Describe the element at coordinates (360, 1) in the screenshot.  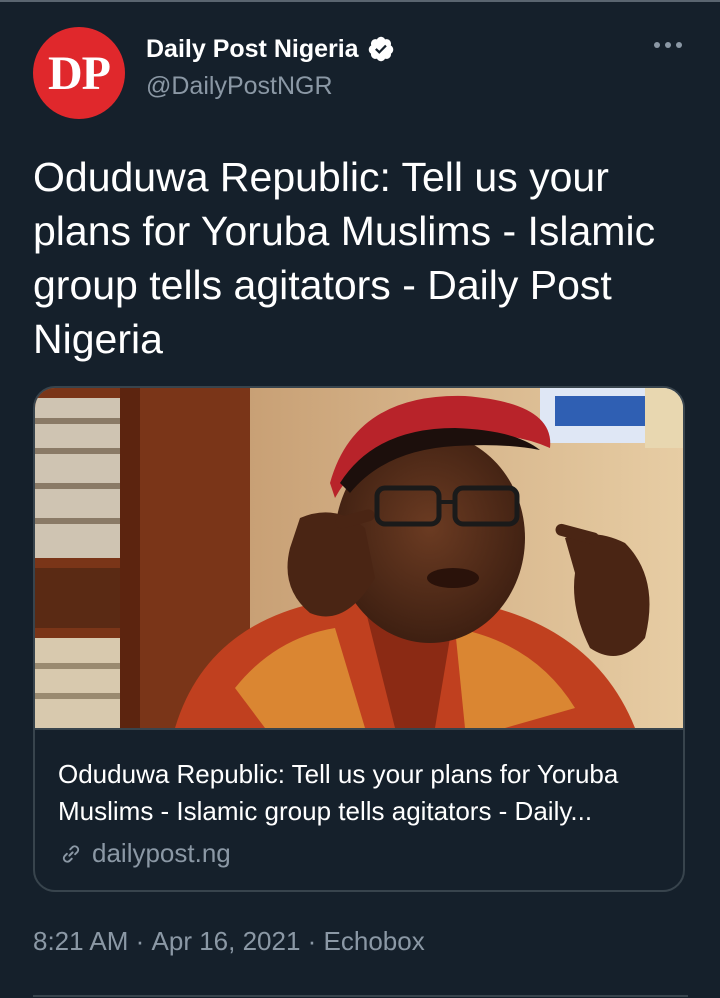
I see `top-divider` at that location.